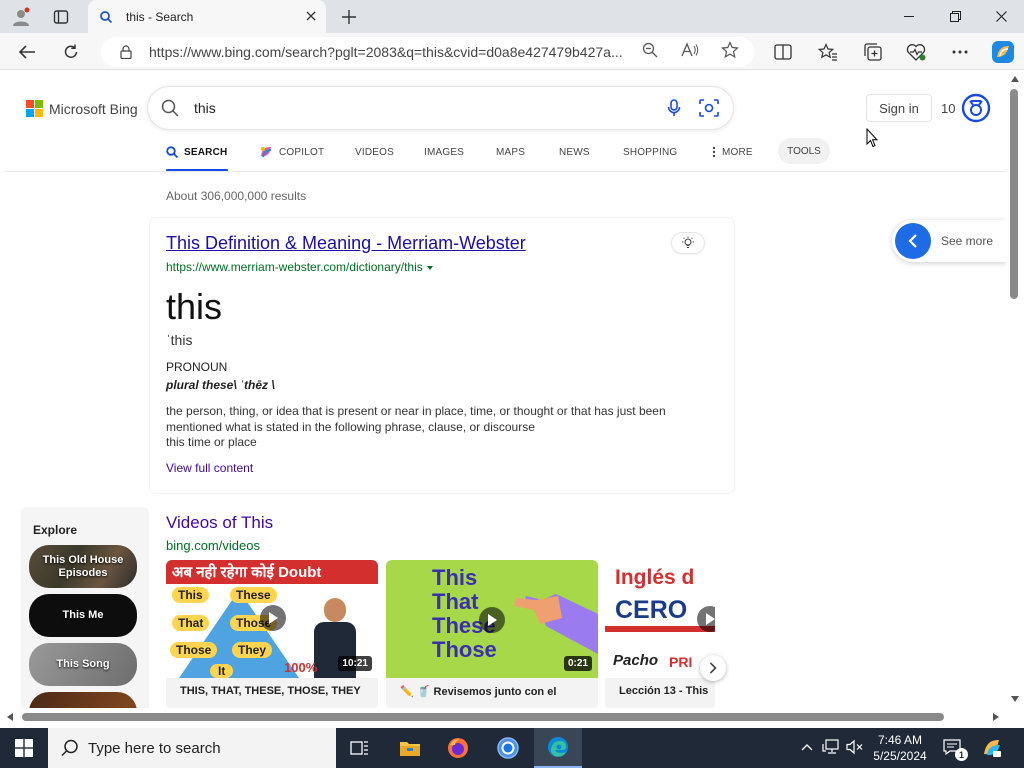 This screenshot has height=768, width=1024. Describe the element at coordinates (483, 717) in the screenshot. I see `horizontal-scroll-thumb` at that location.